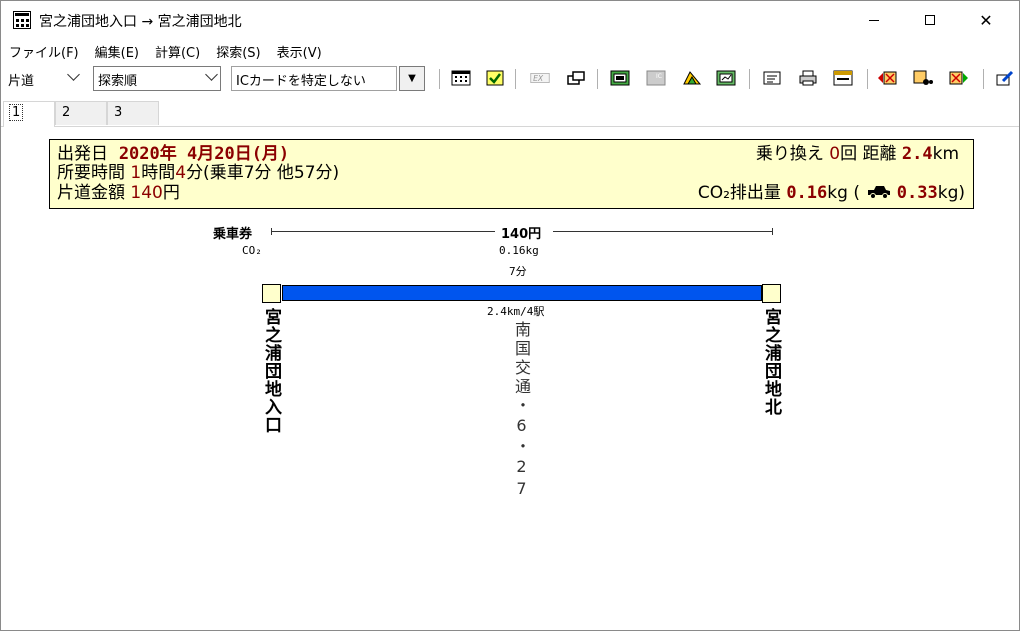 This screenshot has width=1020, height=631. I want to click on close-button: ✕, so click(986, 20).